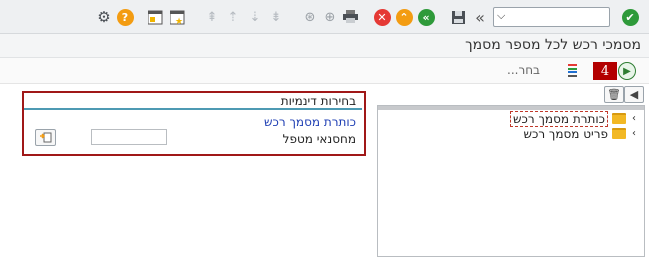 Image resolution: width=649 pixels, height=265 pixels. I want to click on shortcut-icon: ★, so click(178, 17).